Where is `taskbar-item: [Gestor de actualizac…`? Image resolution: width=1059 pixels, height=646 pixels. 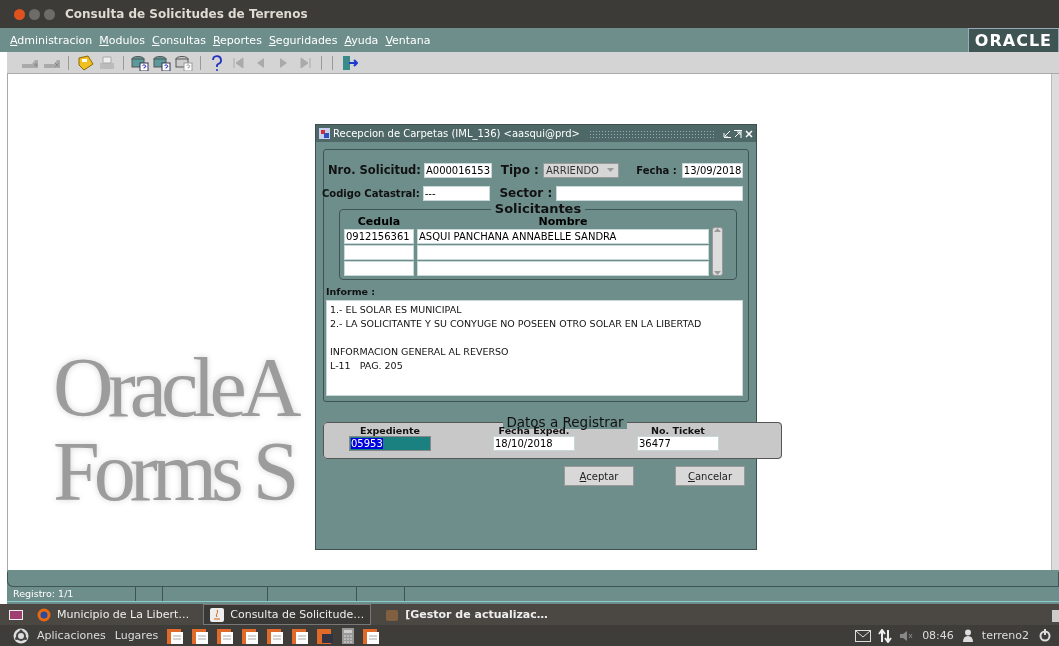
taskbar-item: [Gestor de actualizac… is located at coordinates (466, 614).